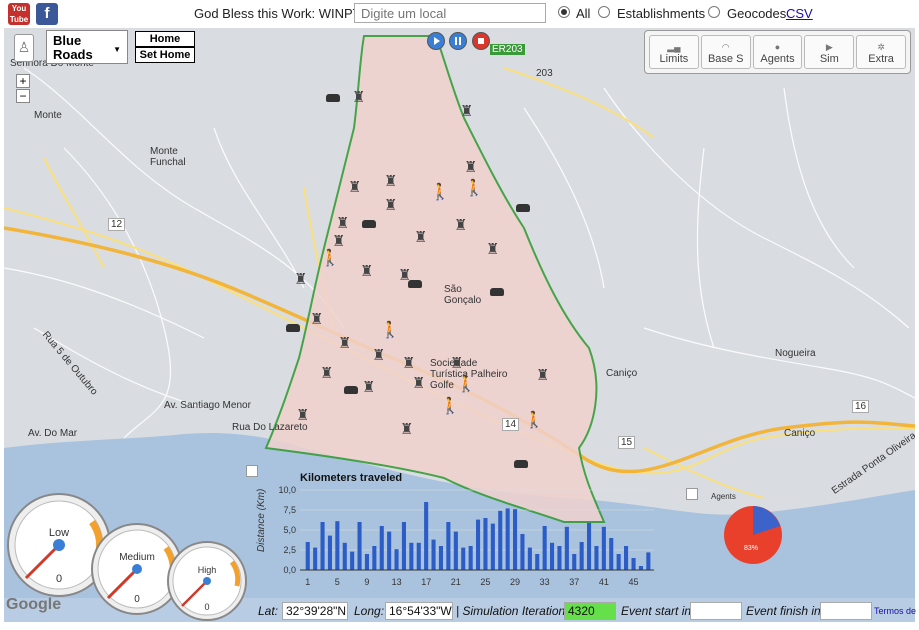  Describe the element at coordinates (450, 13) in the screenshot. I see `location-search-input` at that location.